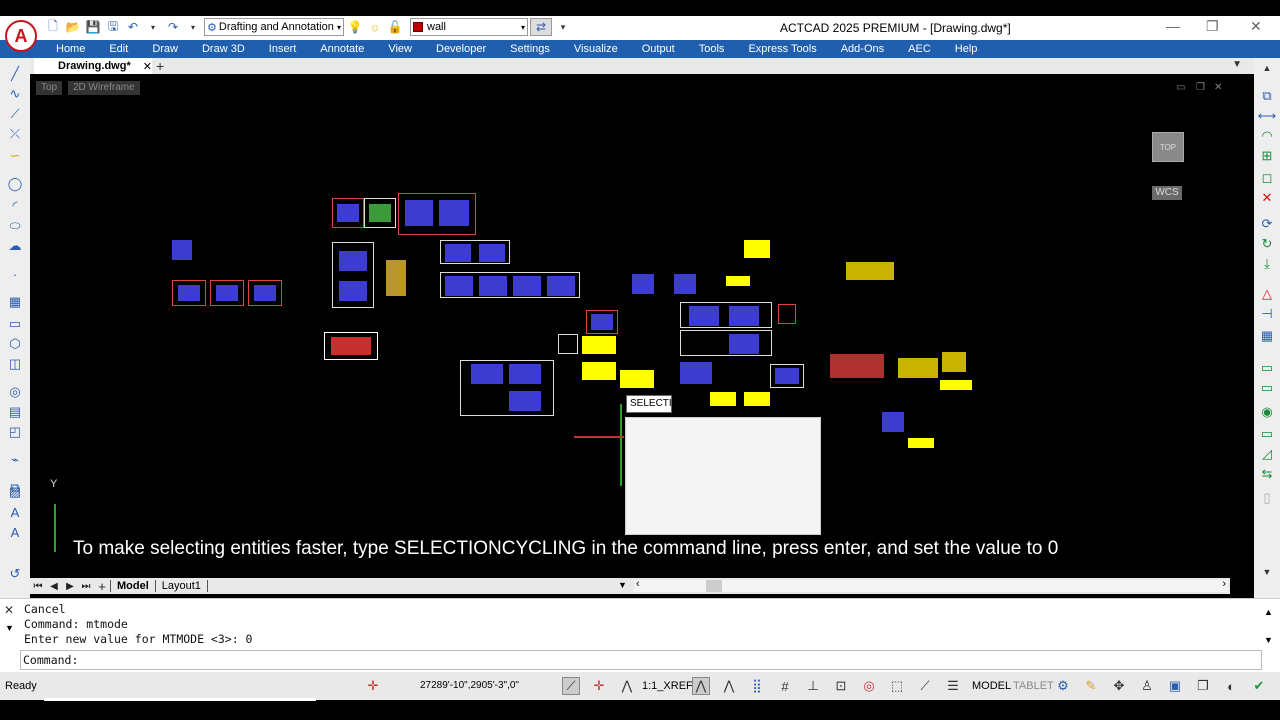 Image resolution: width=1280 pixels, height=720 pixels. What do you see at coordinates (596, 49) in the screenshot?
I see `menu-visualize: Visualize` at bounding box center [596, 49].